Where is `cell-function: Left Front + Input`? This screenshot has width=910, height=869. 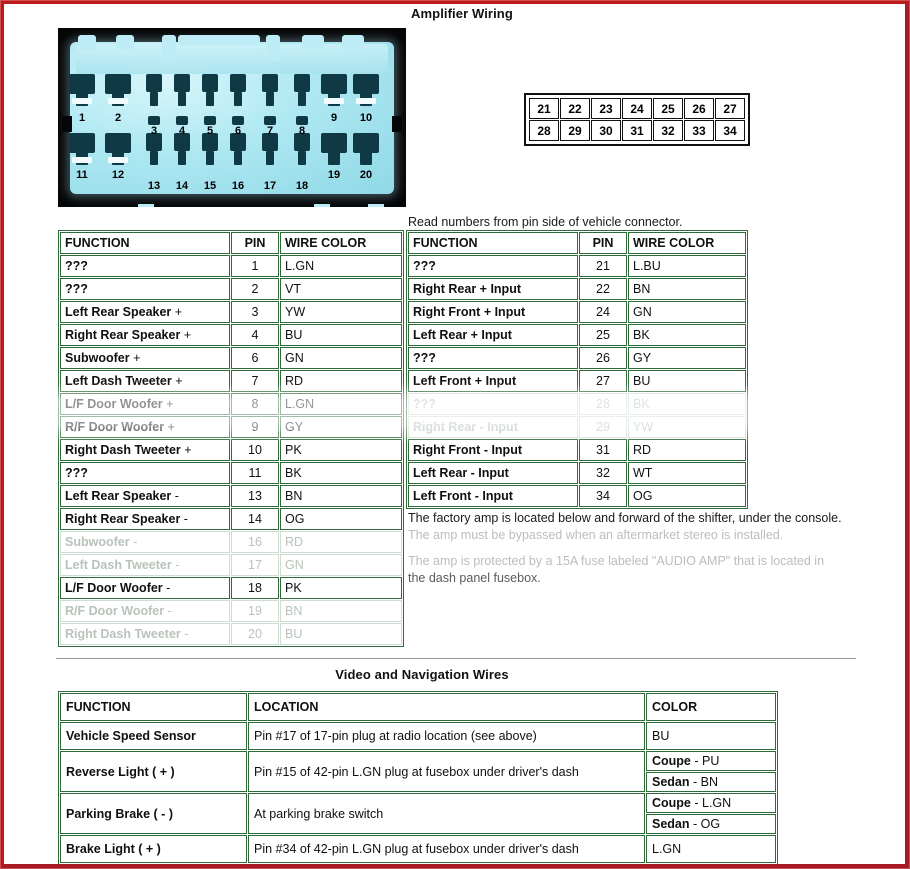 cell-function: Left Front + Input is located at coordinates (493, 381).